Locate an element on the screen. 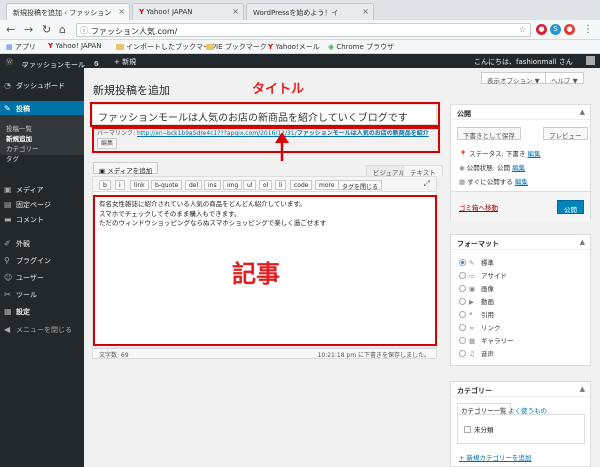 Image resolution: width=600 pixels, height=467 pixels. sidebar-item-pages: ▤ 固定ページ is located at coordinates (42, 204).